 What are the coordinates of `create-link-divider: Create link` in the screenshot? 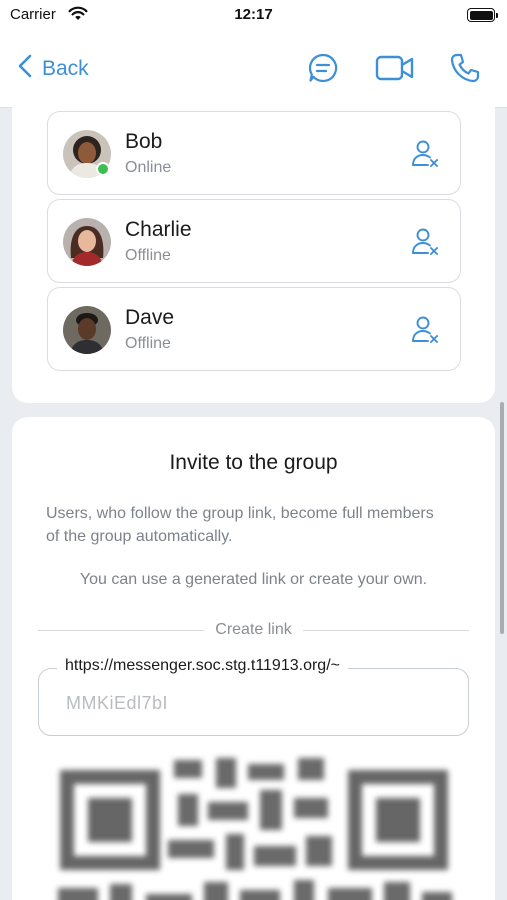 It's located at (254, 630).